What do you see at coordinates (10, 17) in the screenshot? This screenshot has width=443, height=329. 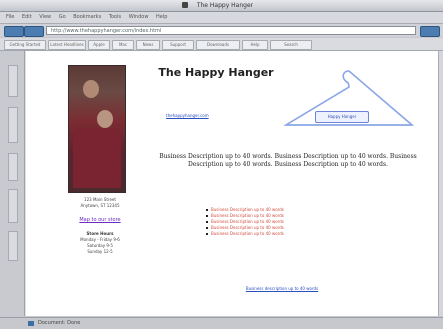 I see `menu-file: File` at bounding box center [10, 17].